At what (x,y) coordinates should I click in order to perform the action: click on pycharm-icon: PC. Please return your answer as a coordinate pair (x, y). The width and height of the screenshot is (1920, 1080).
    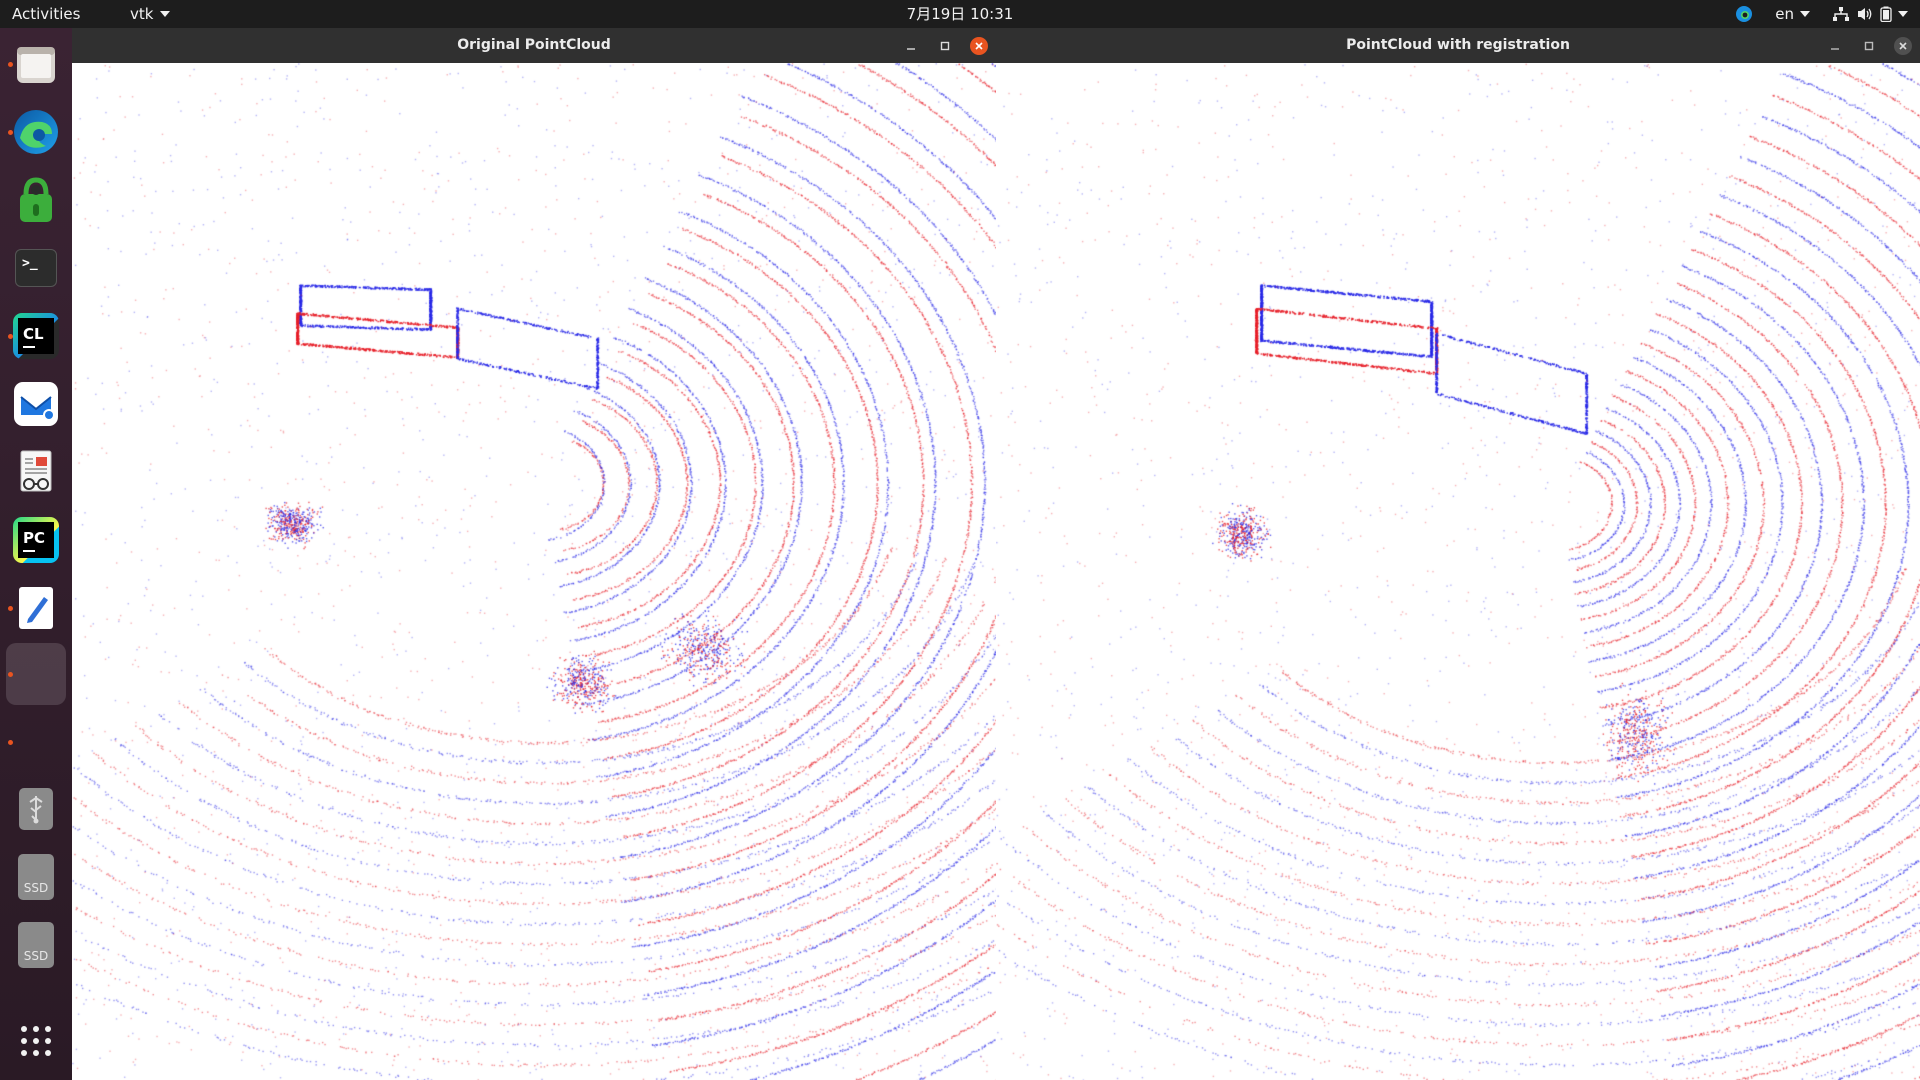
    Looking at the image, I should click on (36, 540).